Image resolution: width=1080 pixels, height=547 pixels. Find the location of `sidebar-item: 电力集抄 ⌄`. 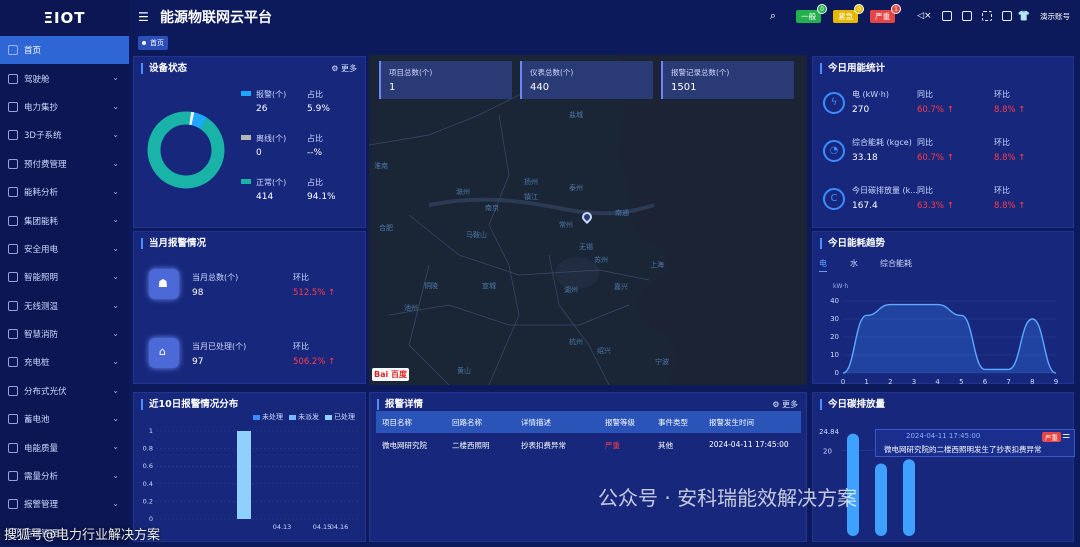

sidebar-item: 电力集抄 ⌄ is located at coordinates (64, 107).